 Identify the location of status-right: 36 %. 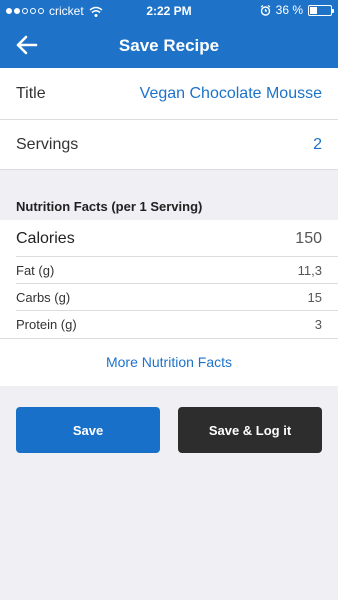
(297, 10).